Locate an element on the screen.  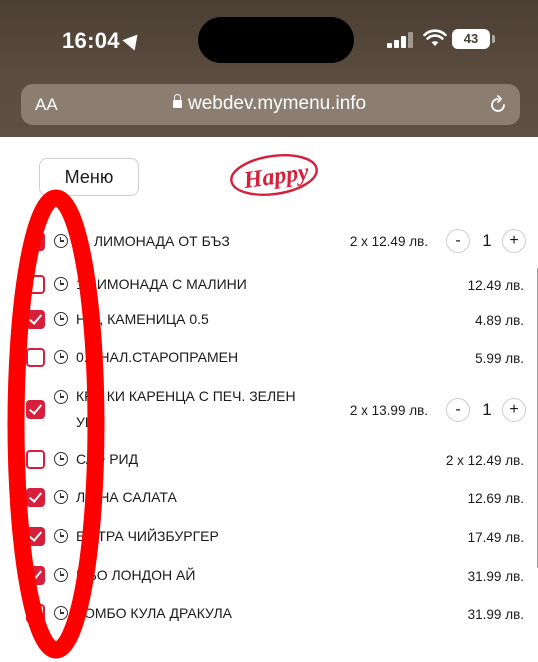
item-name: 0.5 НАЛ.СТАРОПРАМЕН is located at coordinates (157, 357).